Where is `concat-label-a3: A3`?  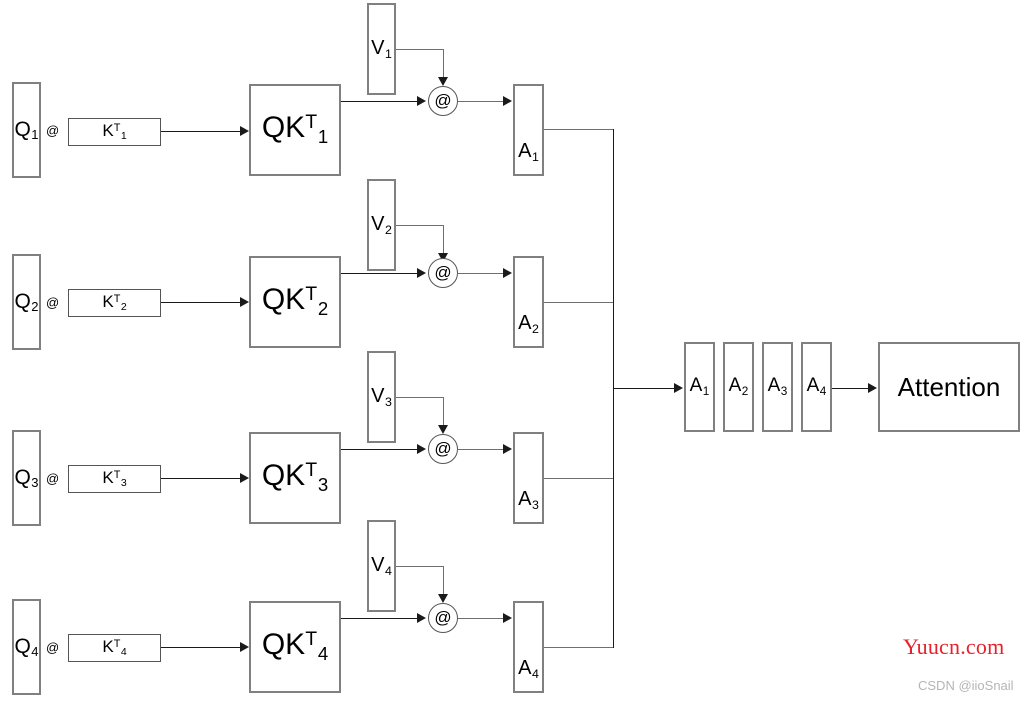 concat-label-a3: A3 is located at coordinates (777, 386).